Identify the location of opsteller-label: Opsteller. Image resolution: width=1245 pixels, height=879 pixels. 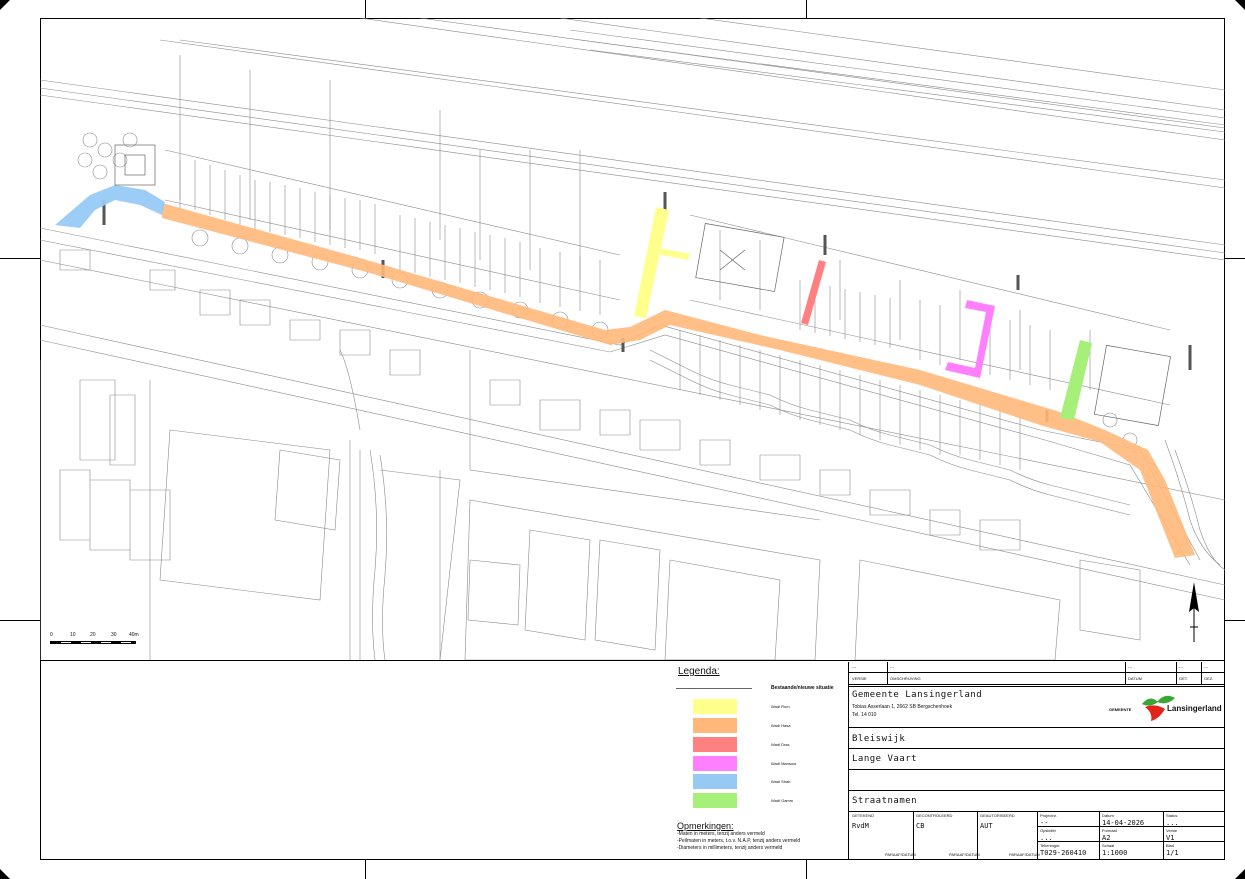
(1048, 830).